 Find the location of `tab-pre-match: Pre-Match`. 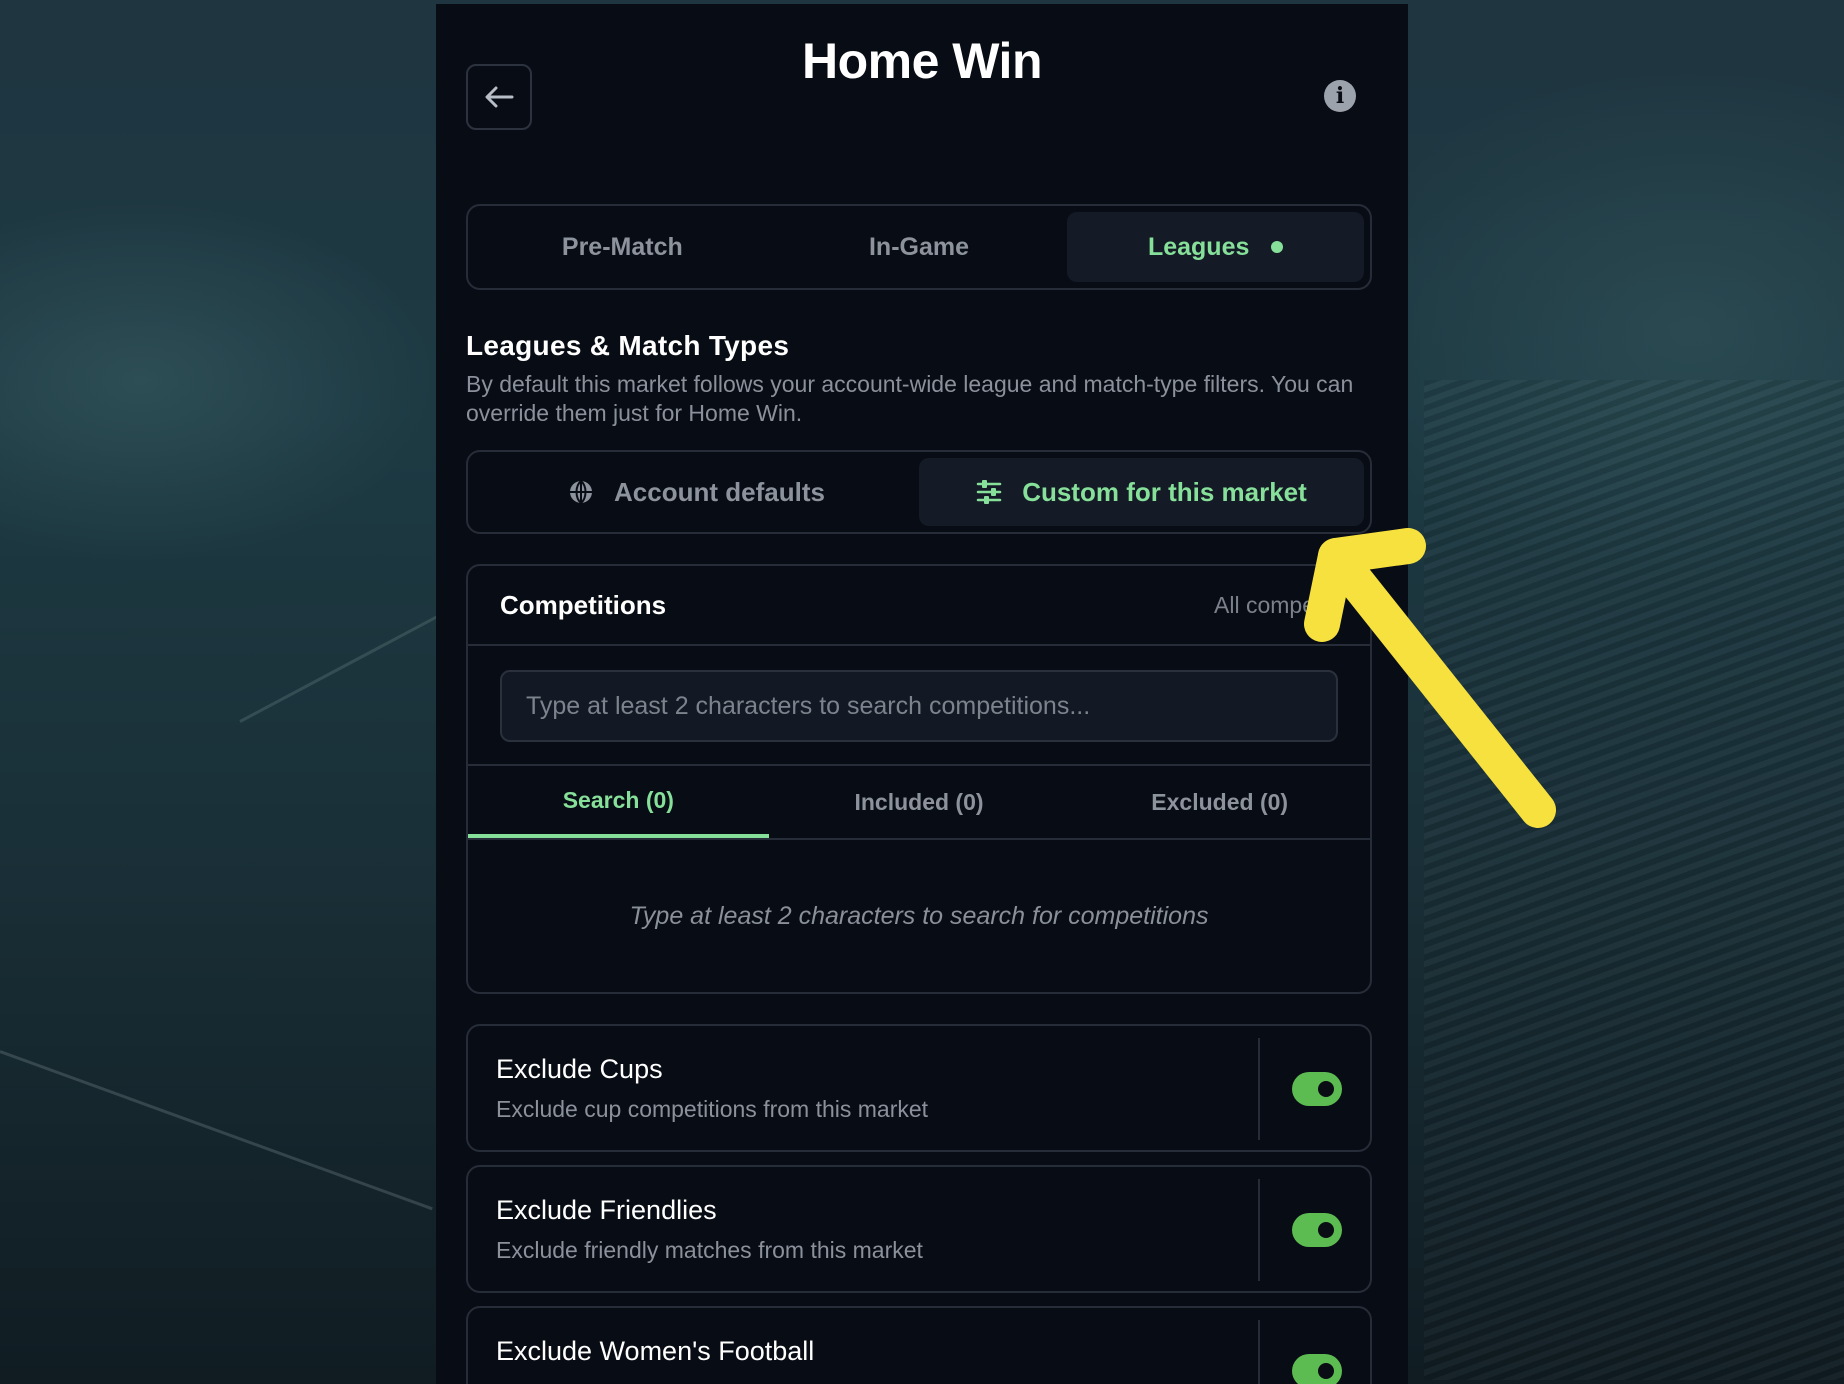

tab-pre-match: Pre-Match is located at coordinates (622, 247).